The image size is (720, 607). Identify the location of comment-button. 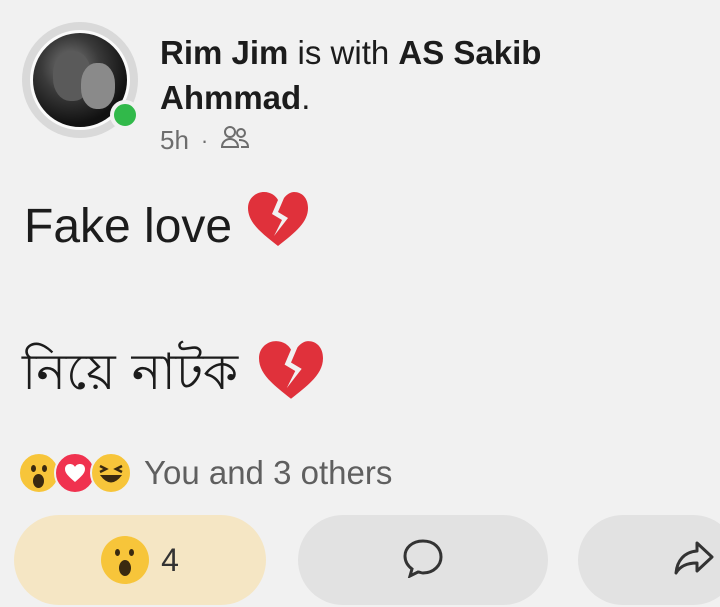
(423, 560).